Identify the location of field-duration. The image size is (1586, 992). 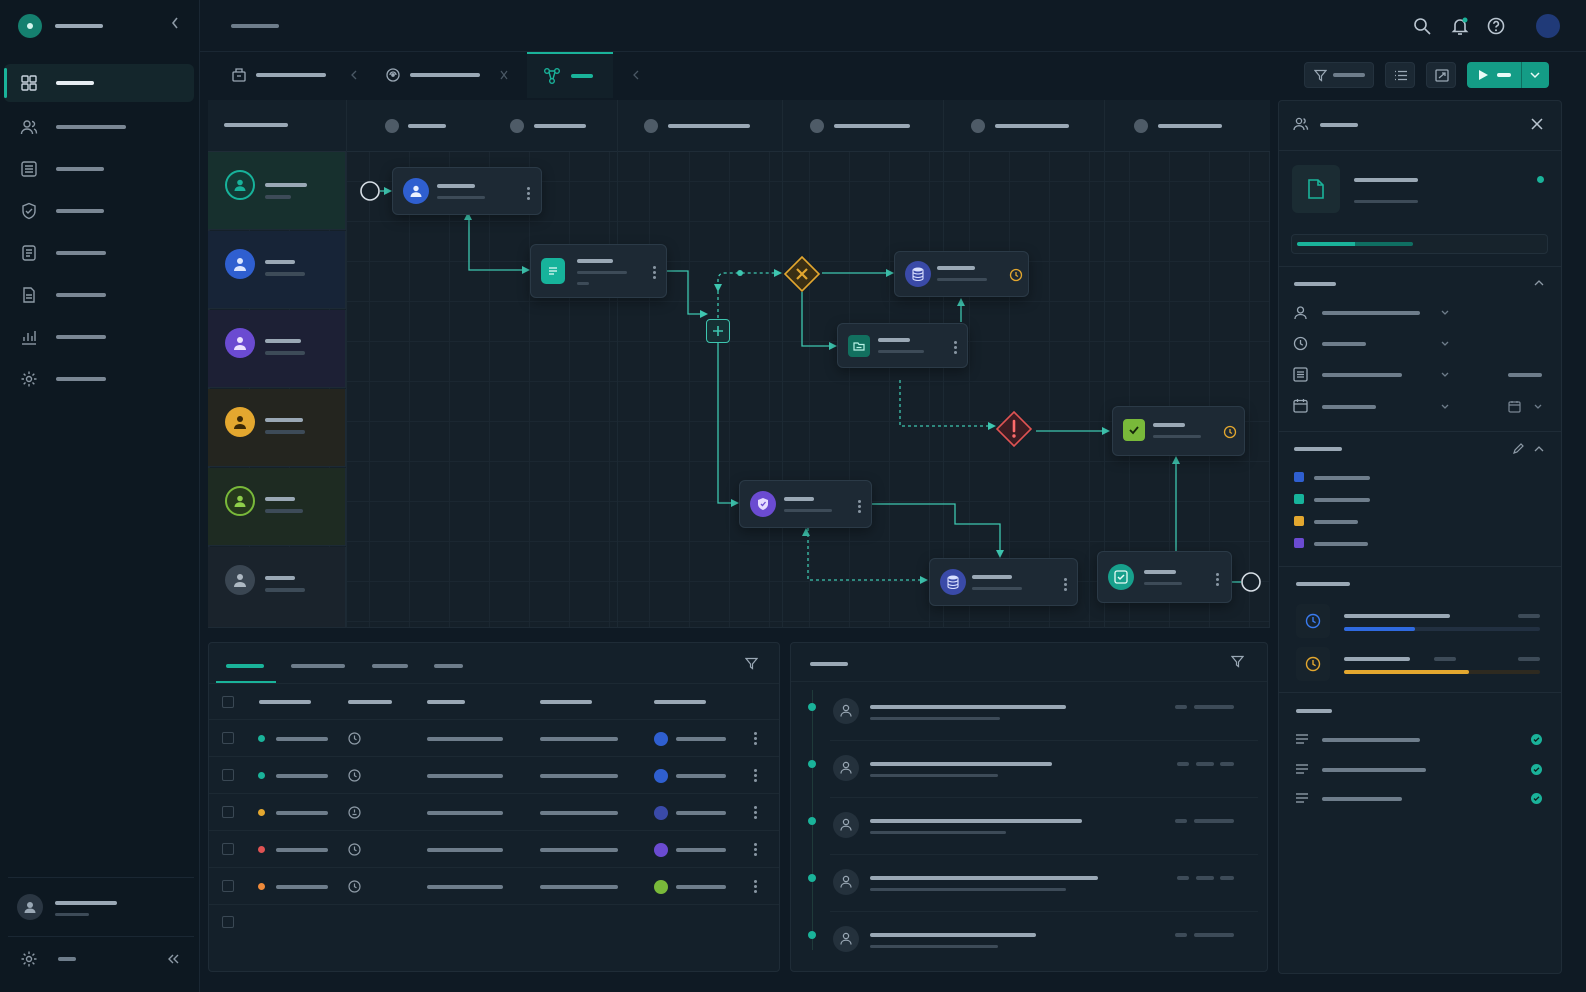
(1344, 344).